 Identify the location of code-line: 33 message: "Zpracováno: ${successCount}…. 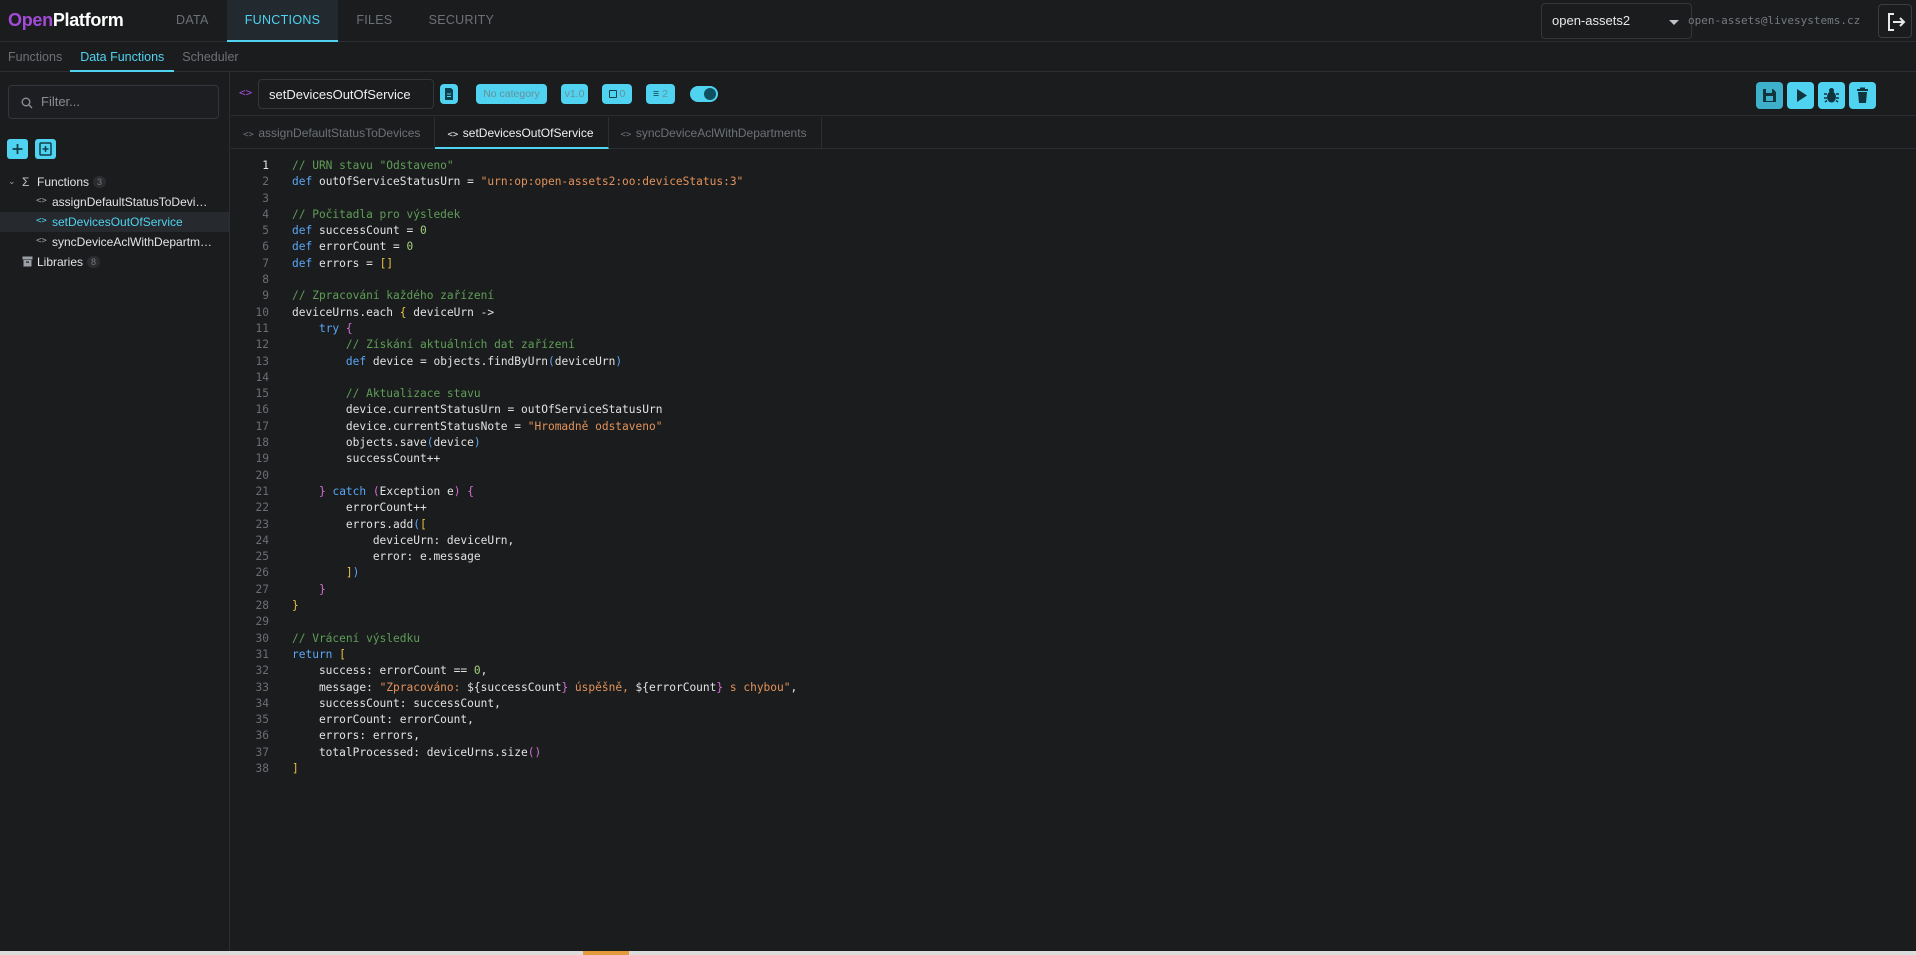
(1073, 688).